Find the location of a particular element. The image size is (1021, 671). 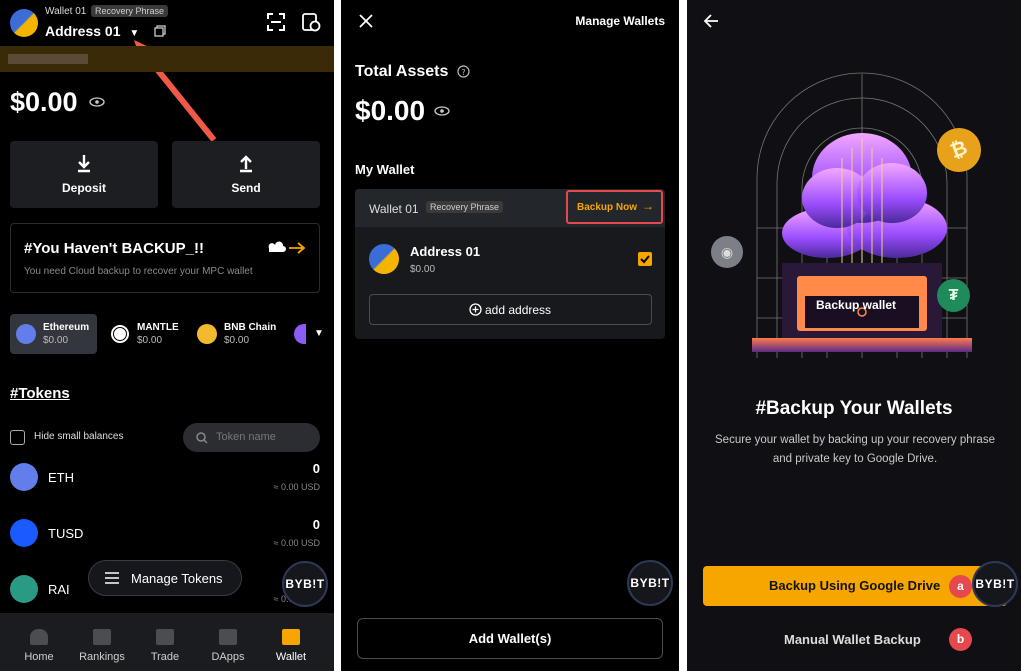

backup-illustration is located at coordinates (862, 215).